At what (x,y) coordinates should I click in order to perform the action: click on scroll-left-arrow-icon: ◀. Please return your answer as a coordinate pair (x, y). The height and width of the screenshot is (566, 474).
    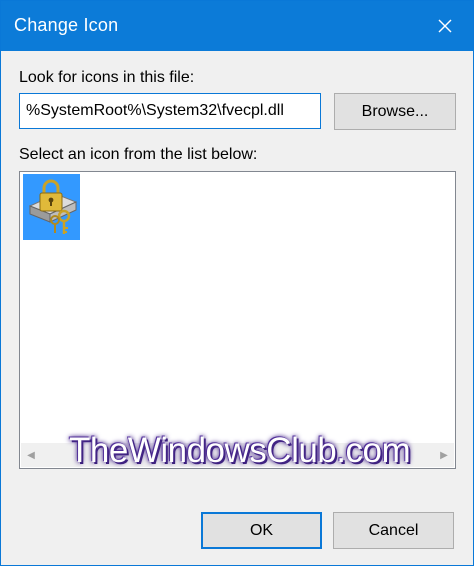
    Looking at the image, I should click on (31, 455).